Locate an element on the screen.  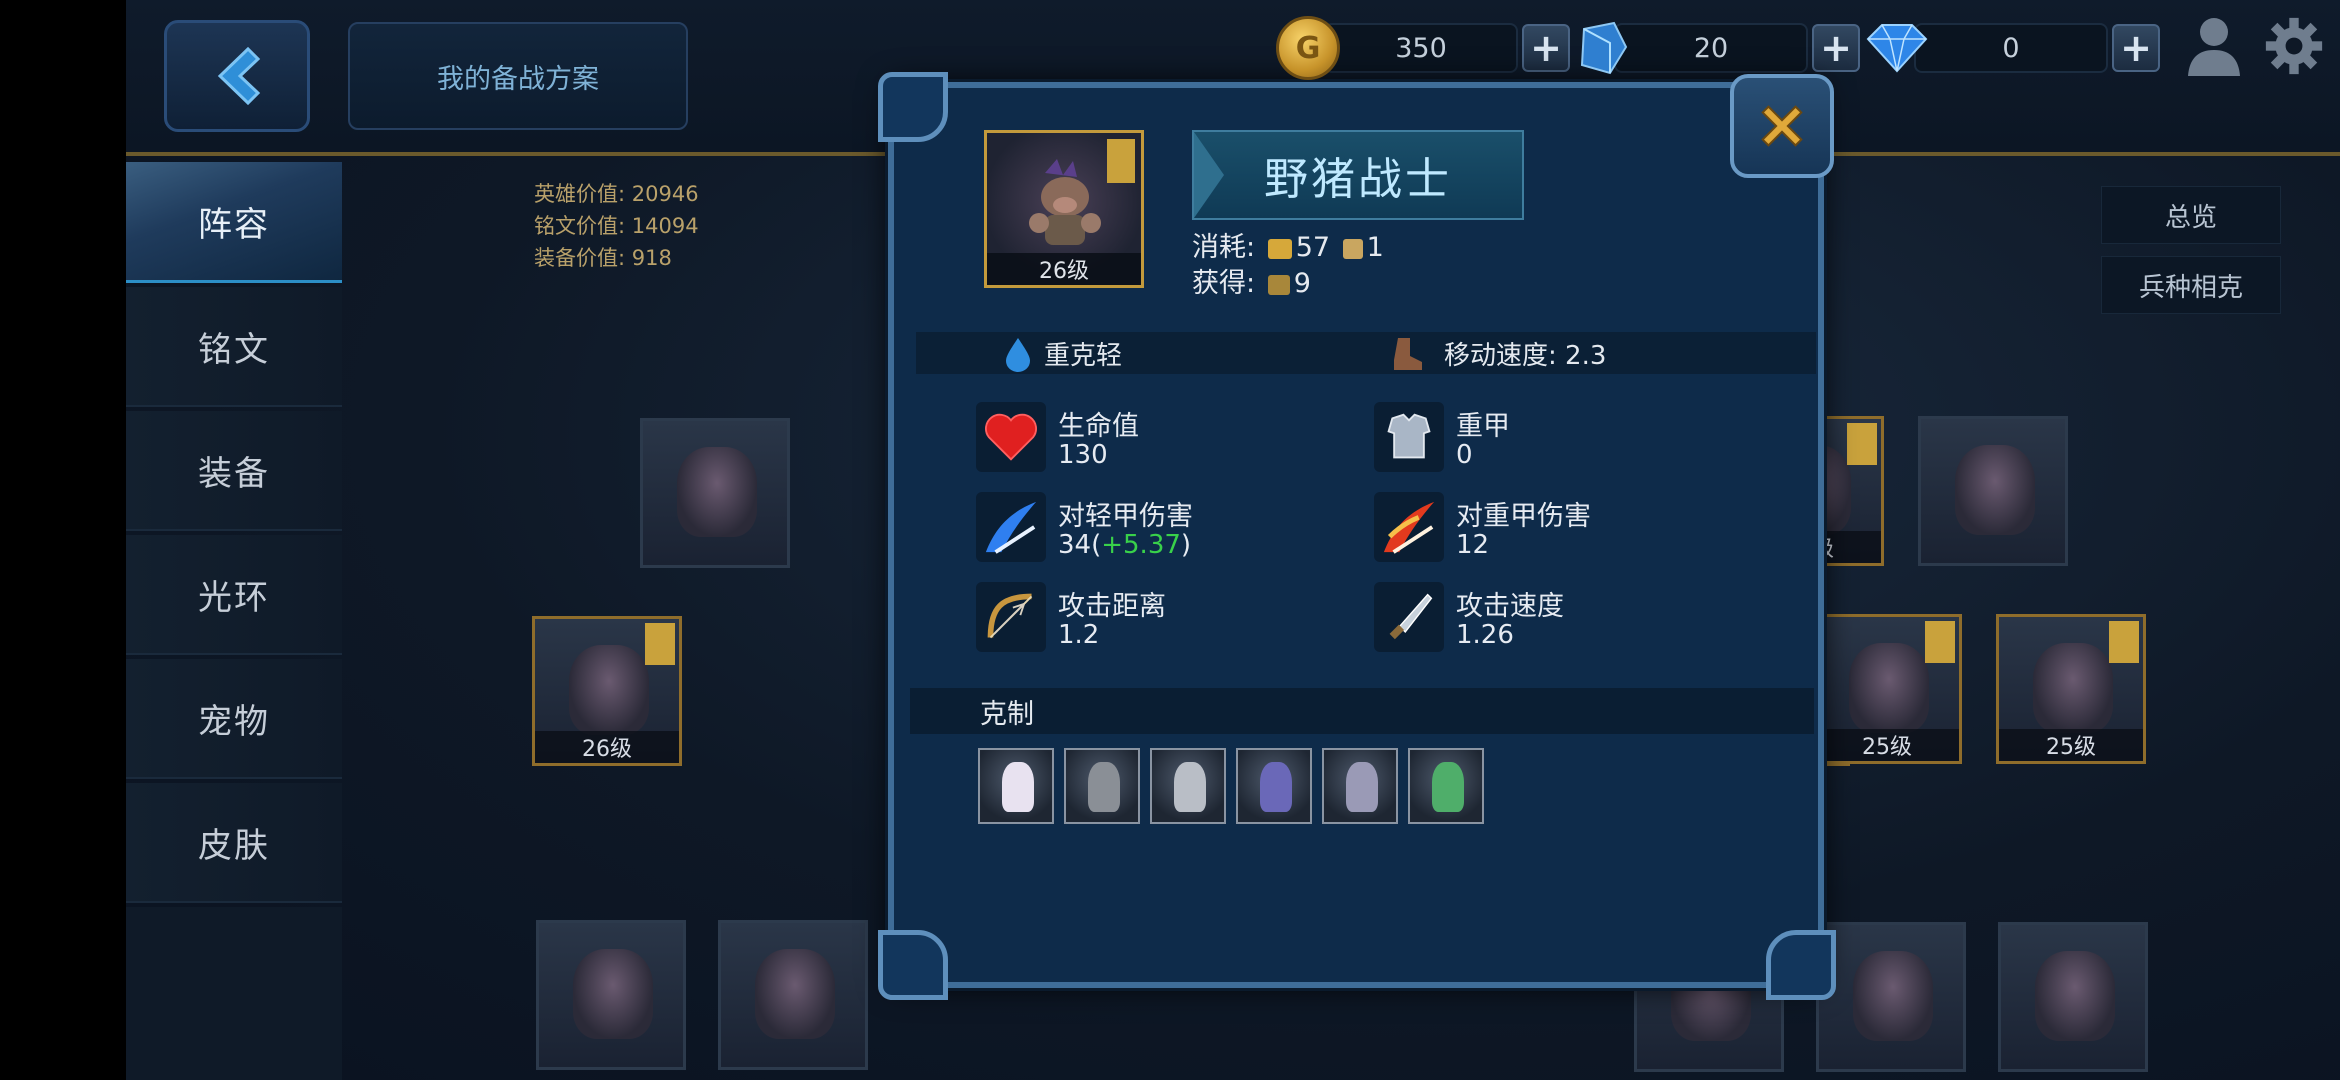
stat-label: 对轻甲伤害 is located at coordinates (1125, 516).